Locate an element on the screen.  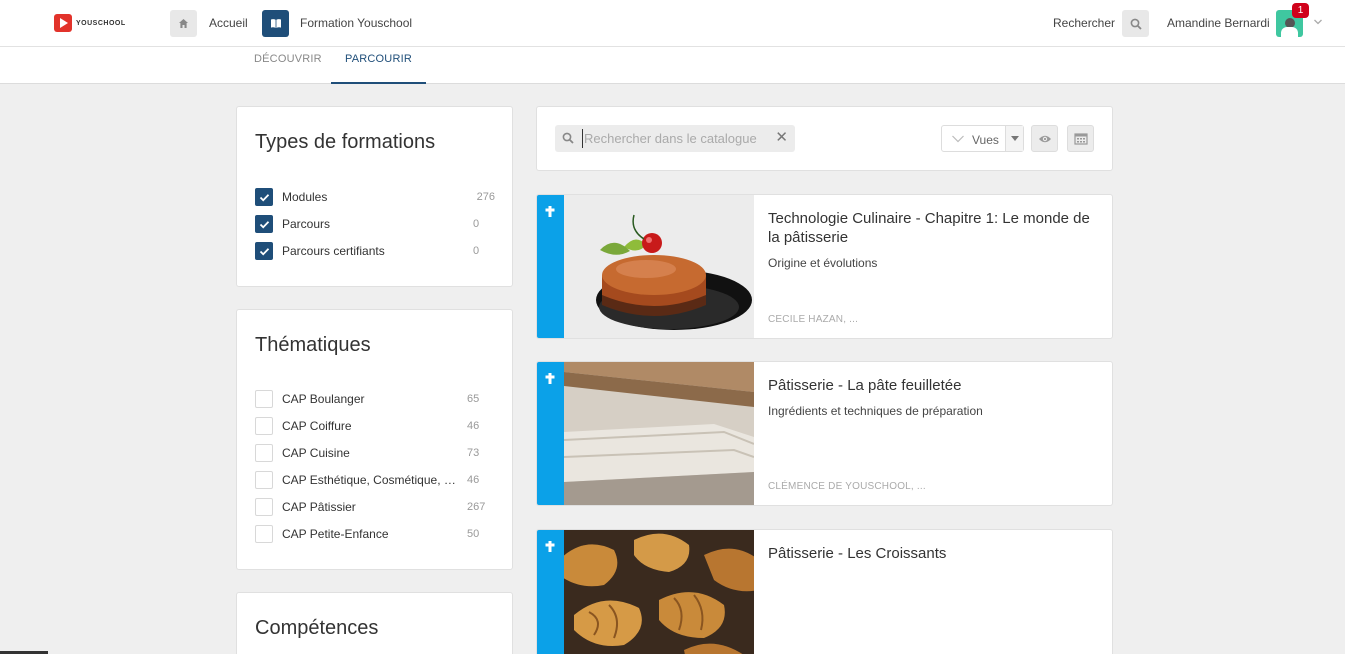
training-button is located at coordinates (275, 23).